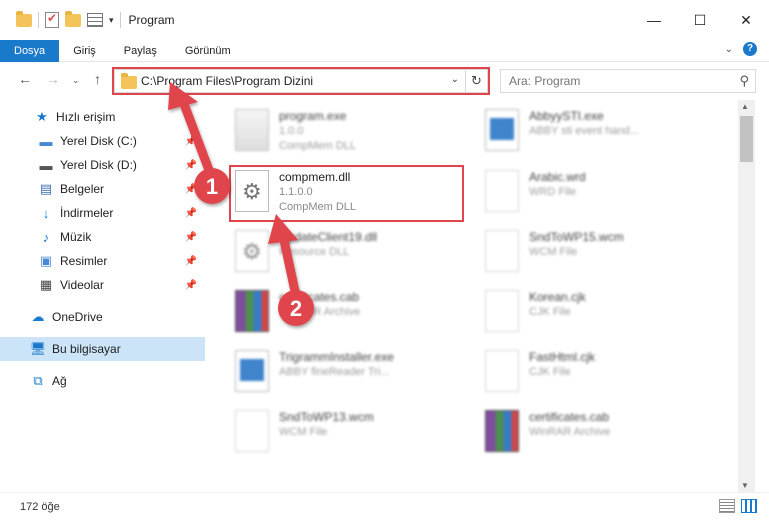  I want to click on expand-ribbon-icon: ⌄, so click(729, 49).